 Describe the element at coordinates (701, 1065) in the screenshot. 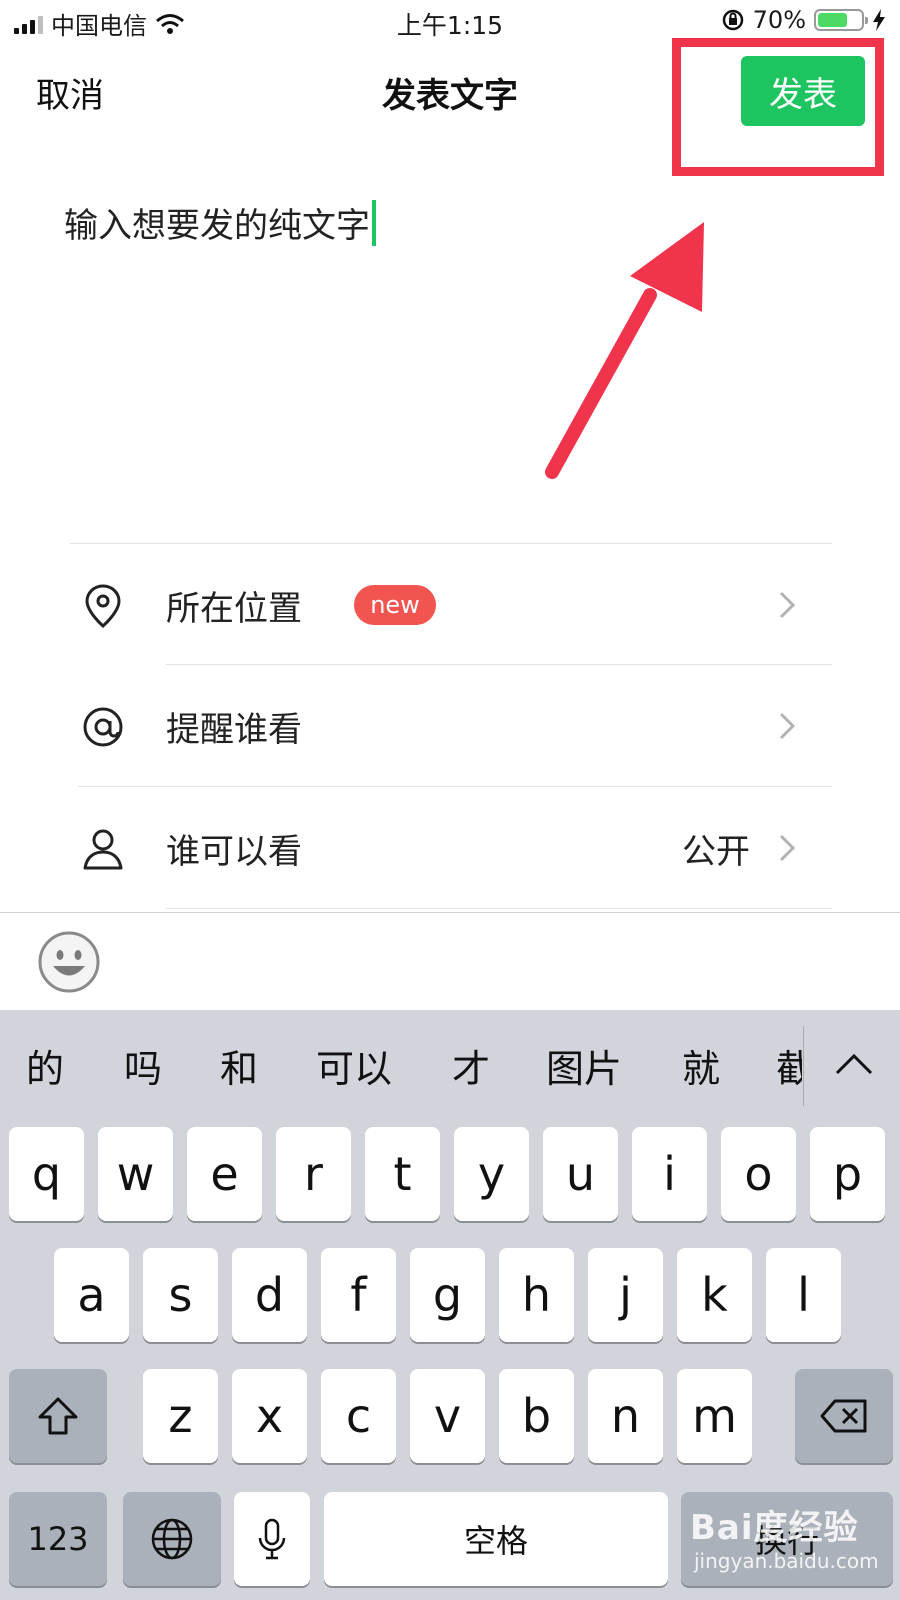

I see `candidate-word: 就` at that location.